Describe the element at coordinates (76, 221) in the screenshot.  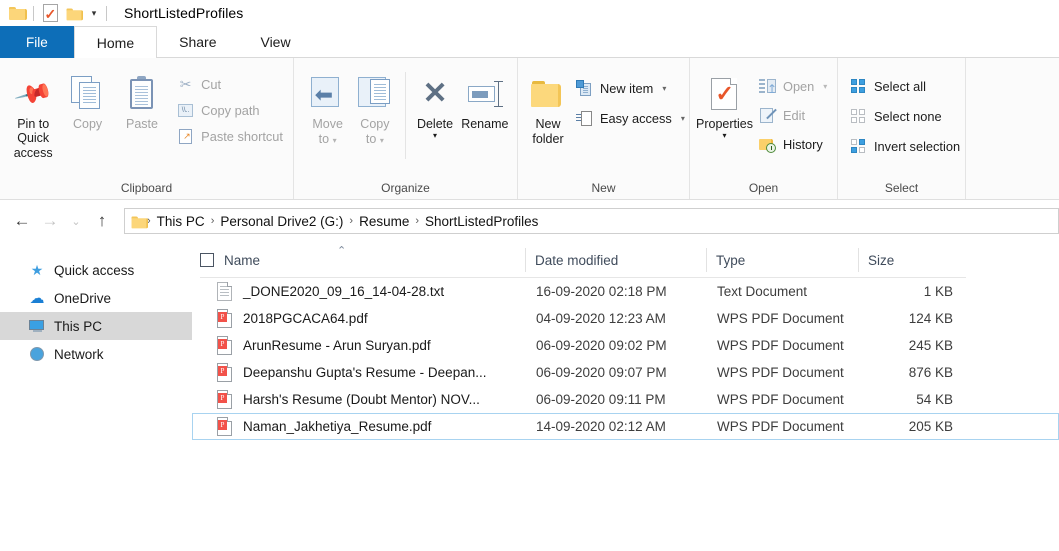
I see `recent-locations-button: ⌄` at that location.